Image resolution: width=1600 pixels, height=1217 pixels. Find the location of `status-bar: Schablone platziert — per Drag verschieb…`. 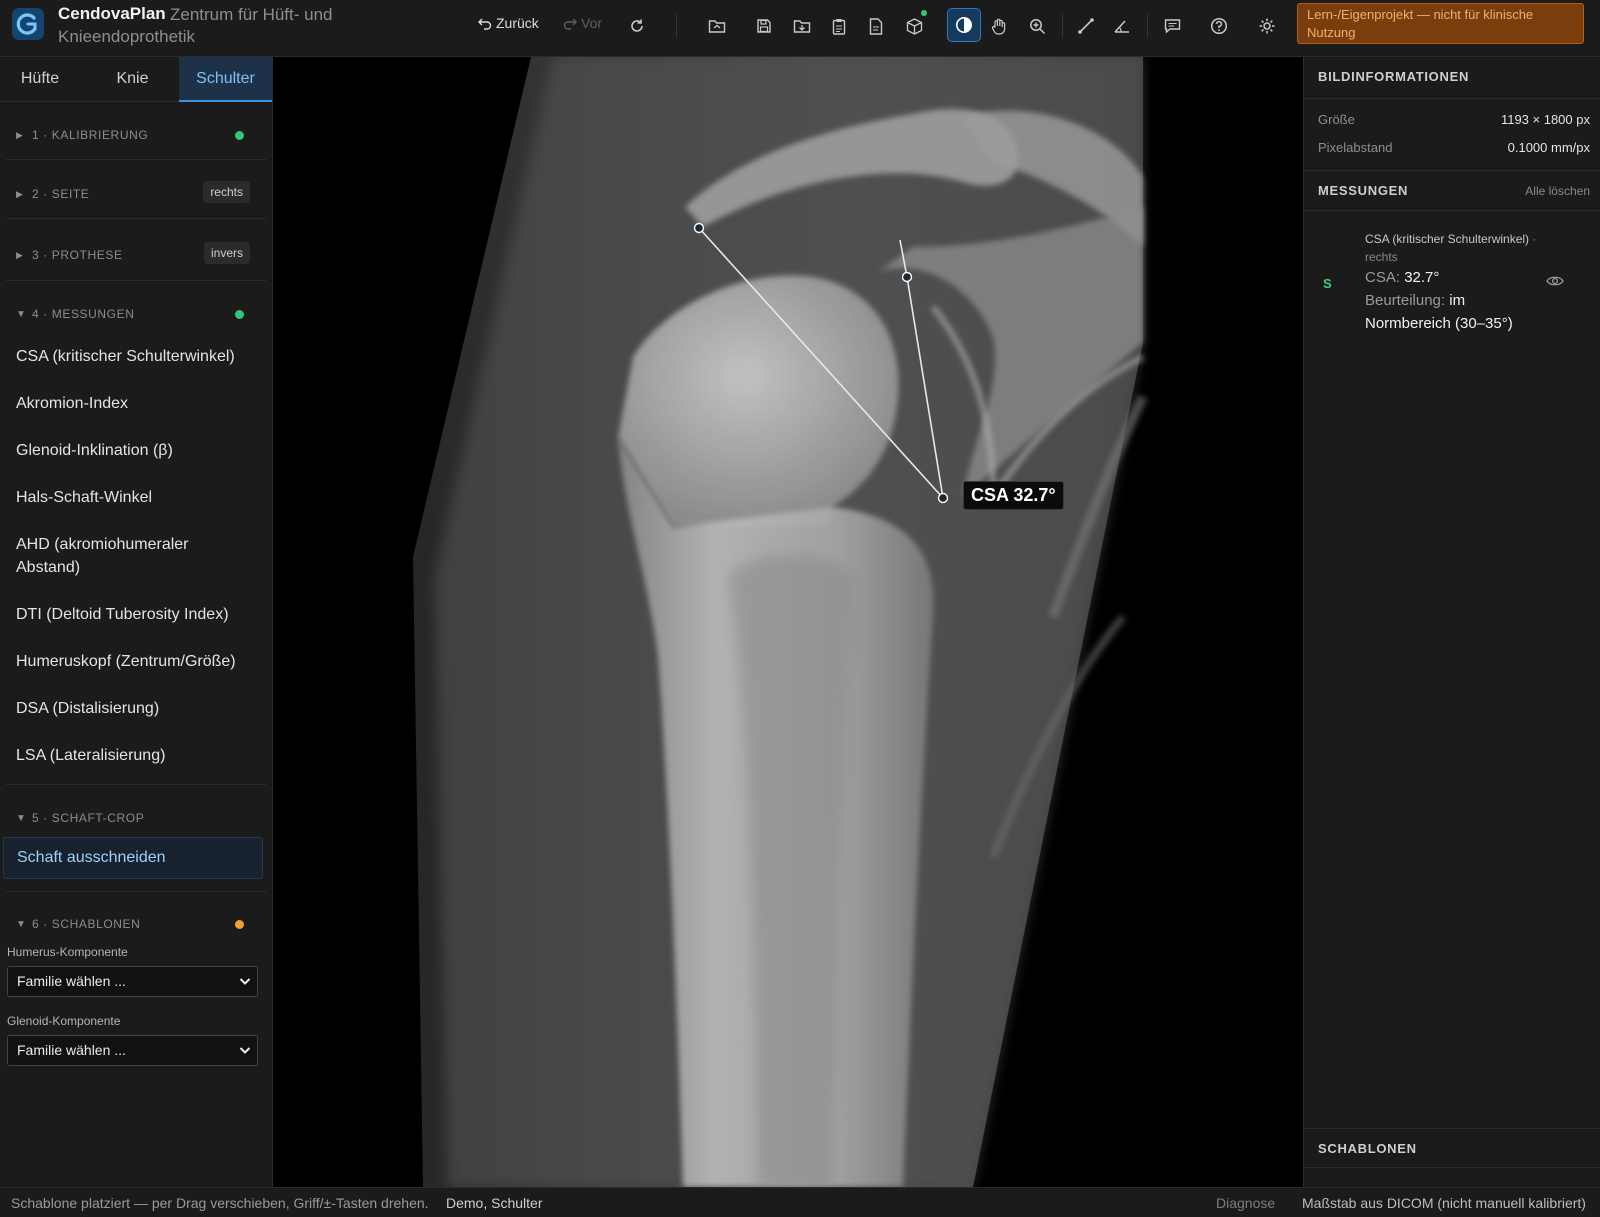

status-bar: Schablone platziert — per Drag verschieb… is located at coordinates (800, 1202).